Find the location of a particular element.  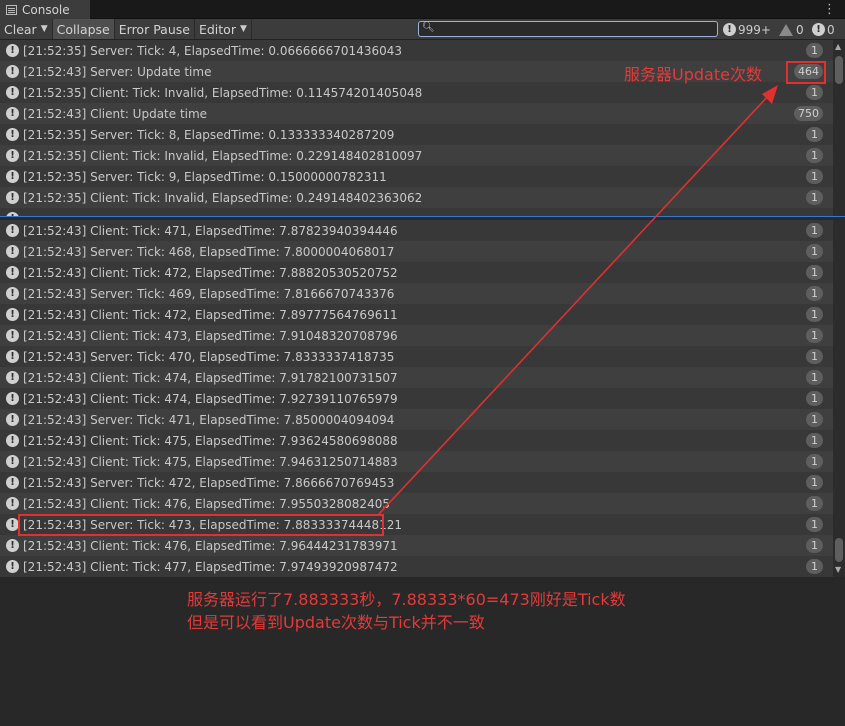

update-count-note: 服务器Update次数 is located at coordinates (693, 74).